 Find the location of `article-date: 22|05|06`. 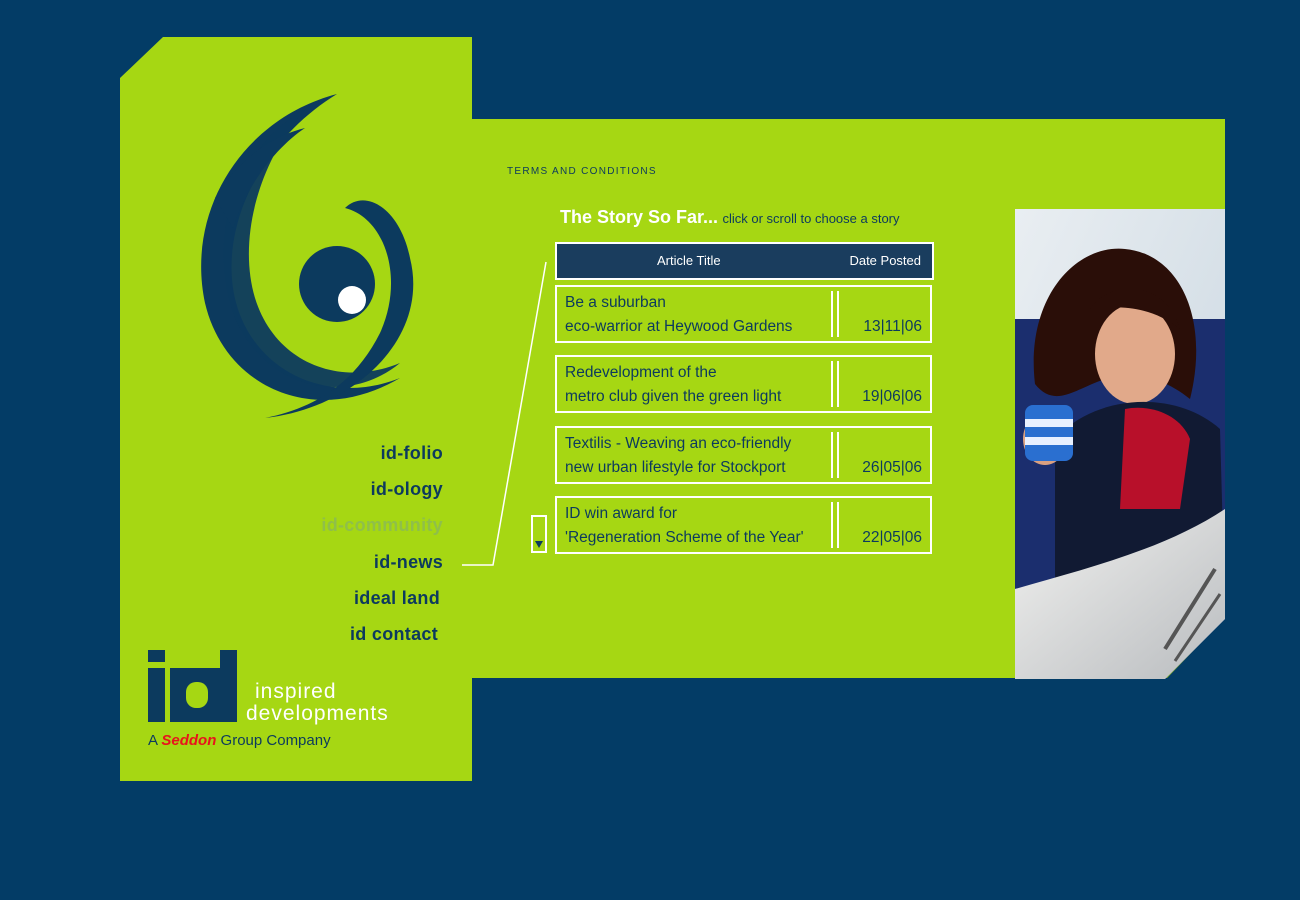

article-date: 22|05|06 is located at coordinates (892, 537).